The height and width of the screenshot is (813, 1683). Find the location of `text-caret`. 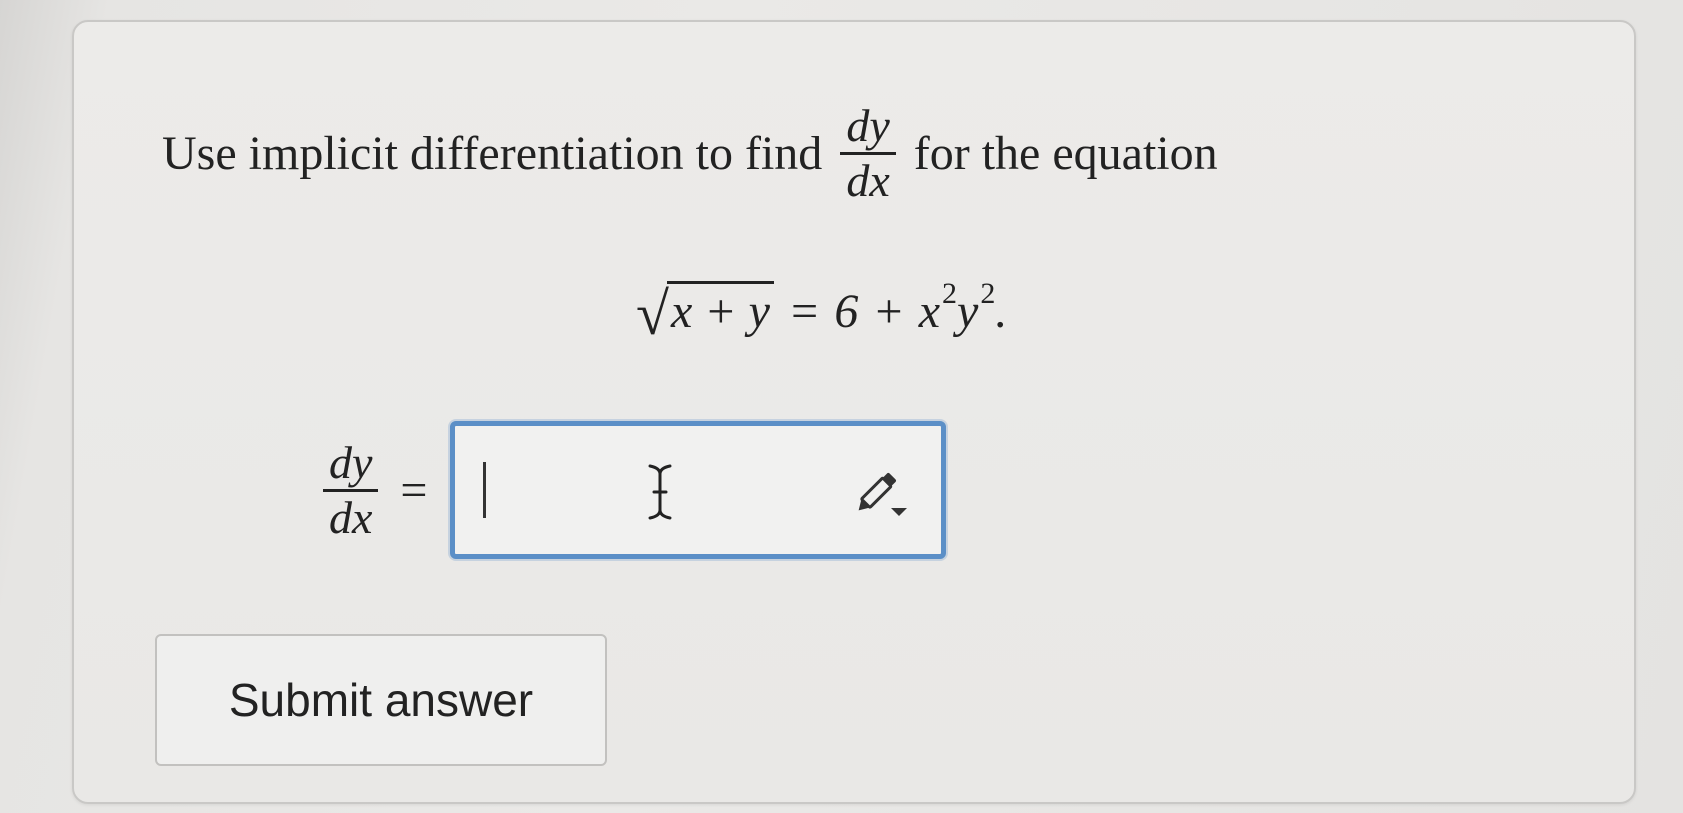

text-caret is located at coordinates (484, 490).